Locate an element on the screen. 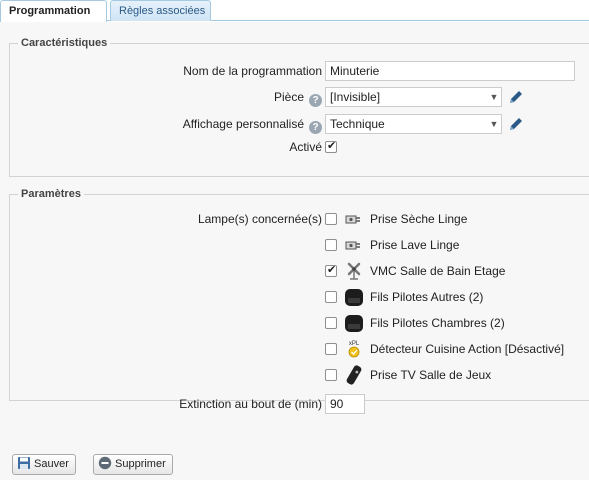 The width and height of the screenshot is (589, 480). save-button: Sauver is located at coordinates (44, 464).